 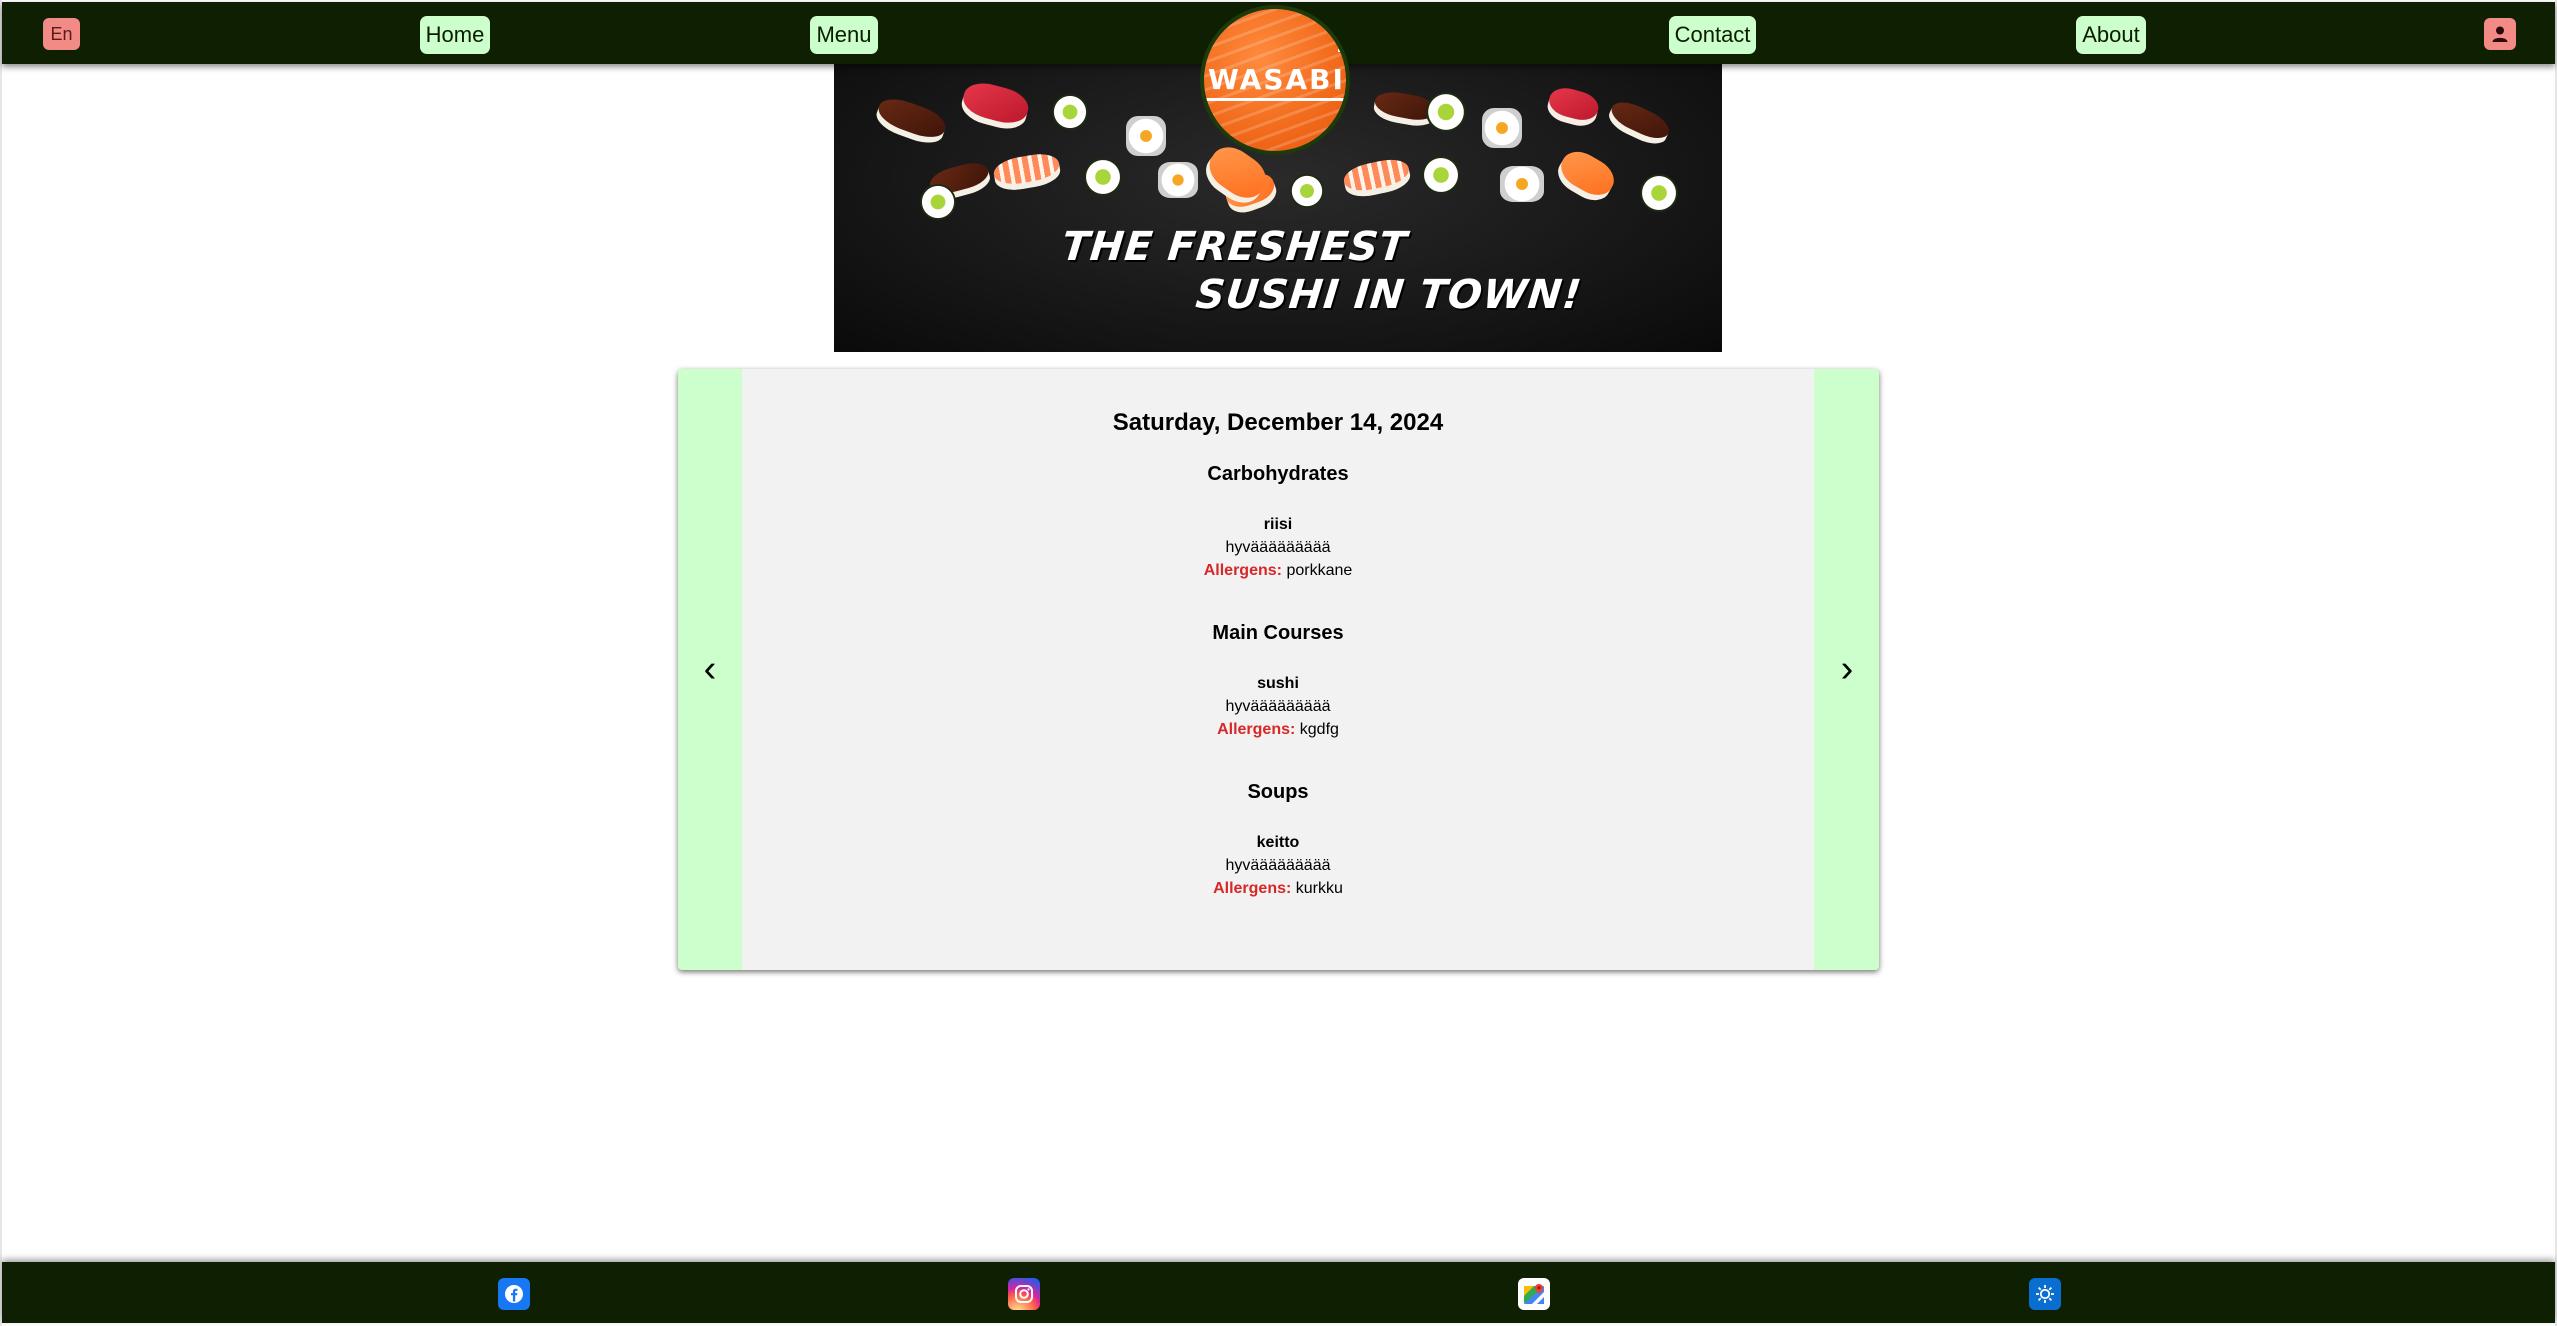 I want to click on next-day-button: ›, so click(x=1847, y=669).